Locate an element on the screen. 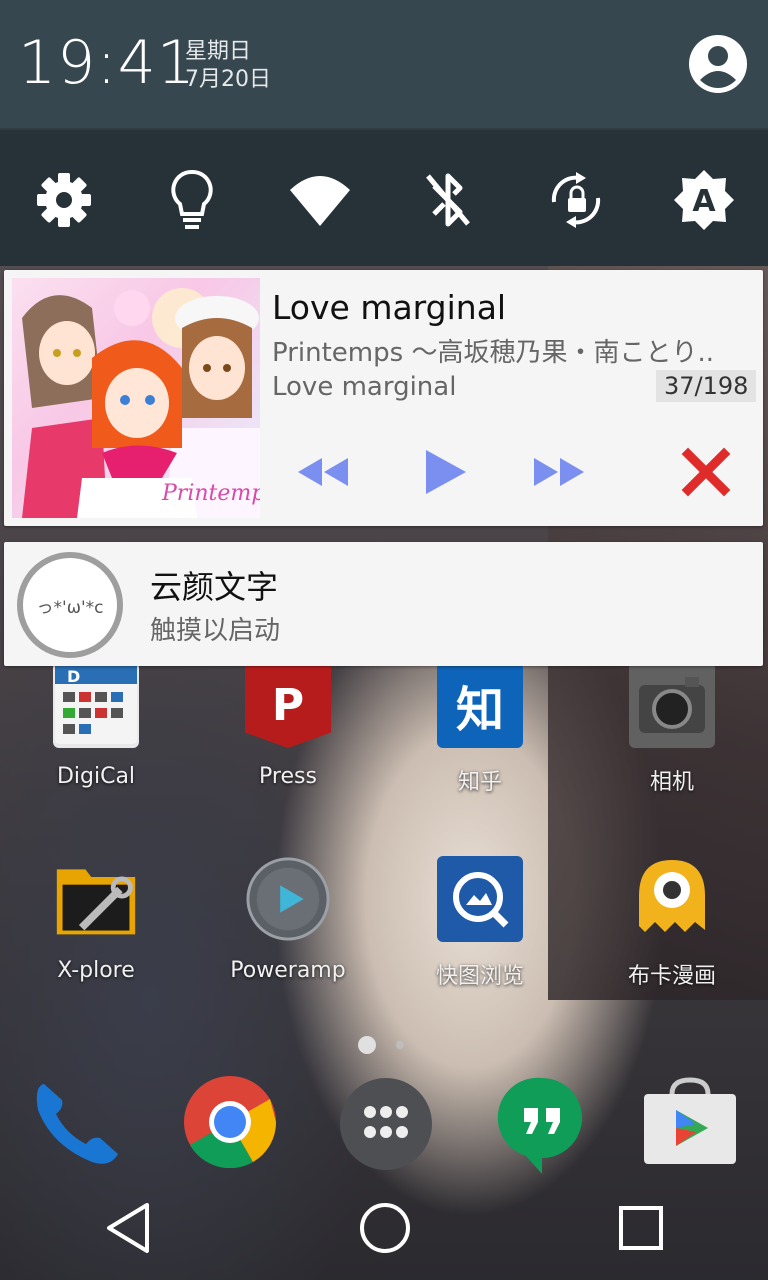 This screenshot has height=1280, width=768. album-art: Printemps is located at coordinates (136, 398).